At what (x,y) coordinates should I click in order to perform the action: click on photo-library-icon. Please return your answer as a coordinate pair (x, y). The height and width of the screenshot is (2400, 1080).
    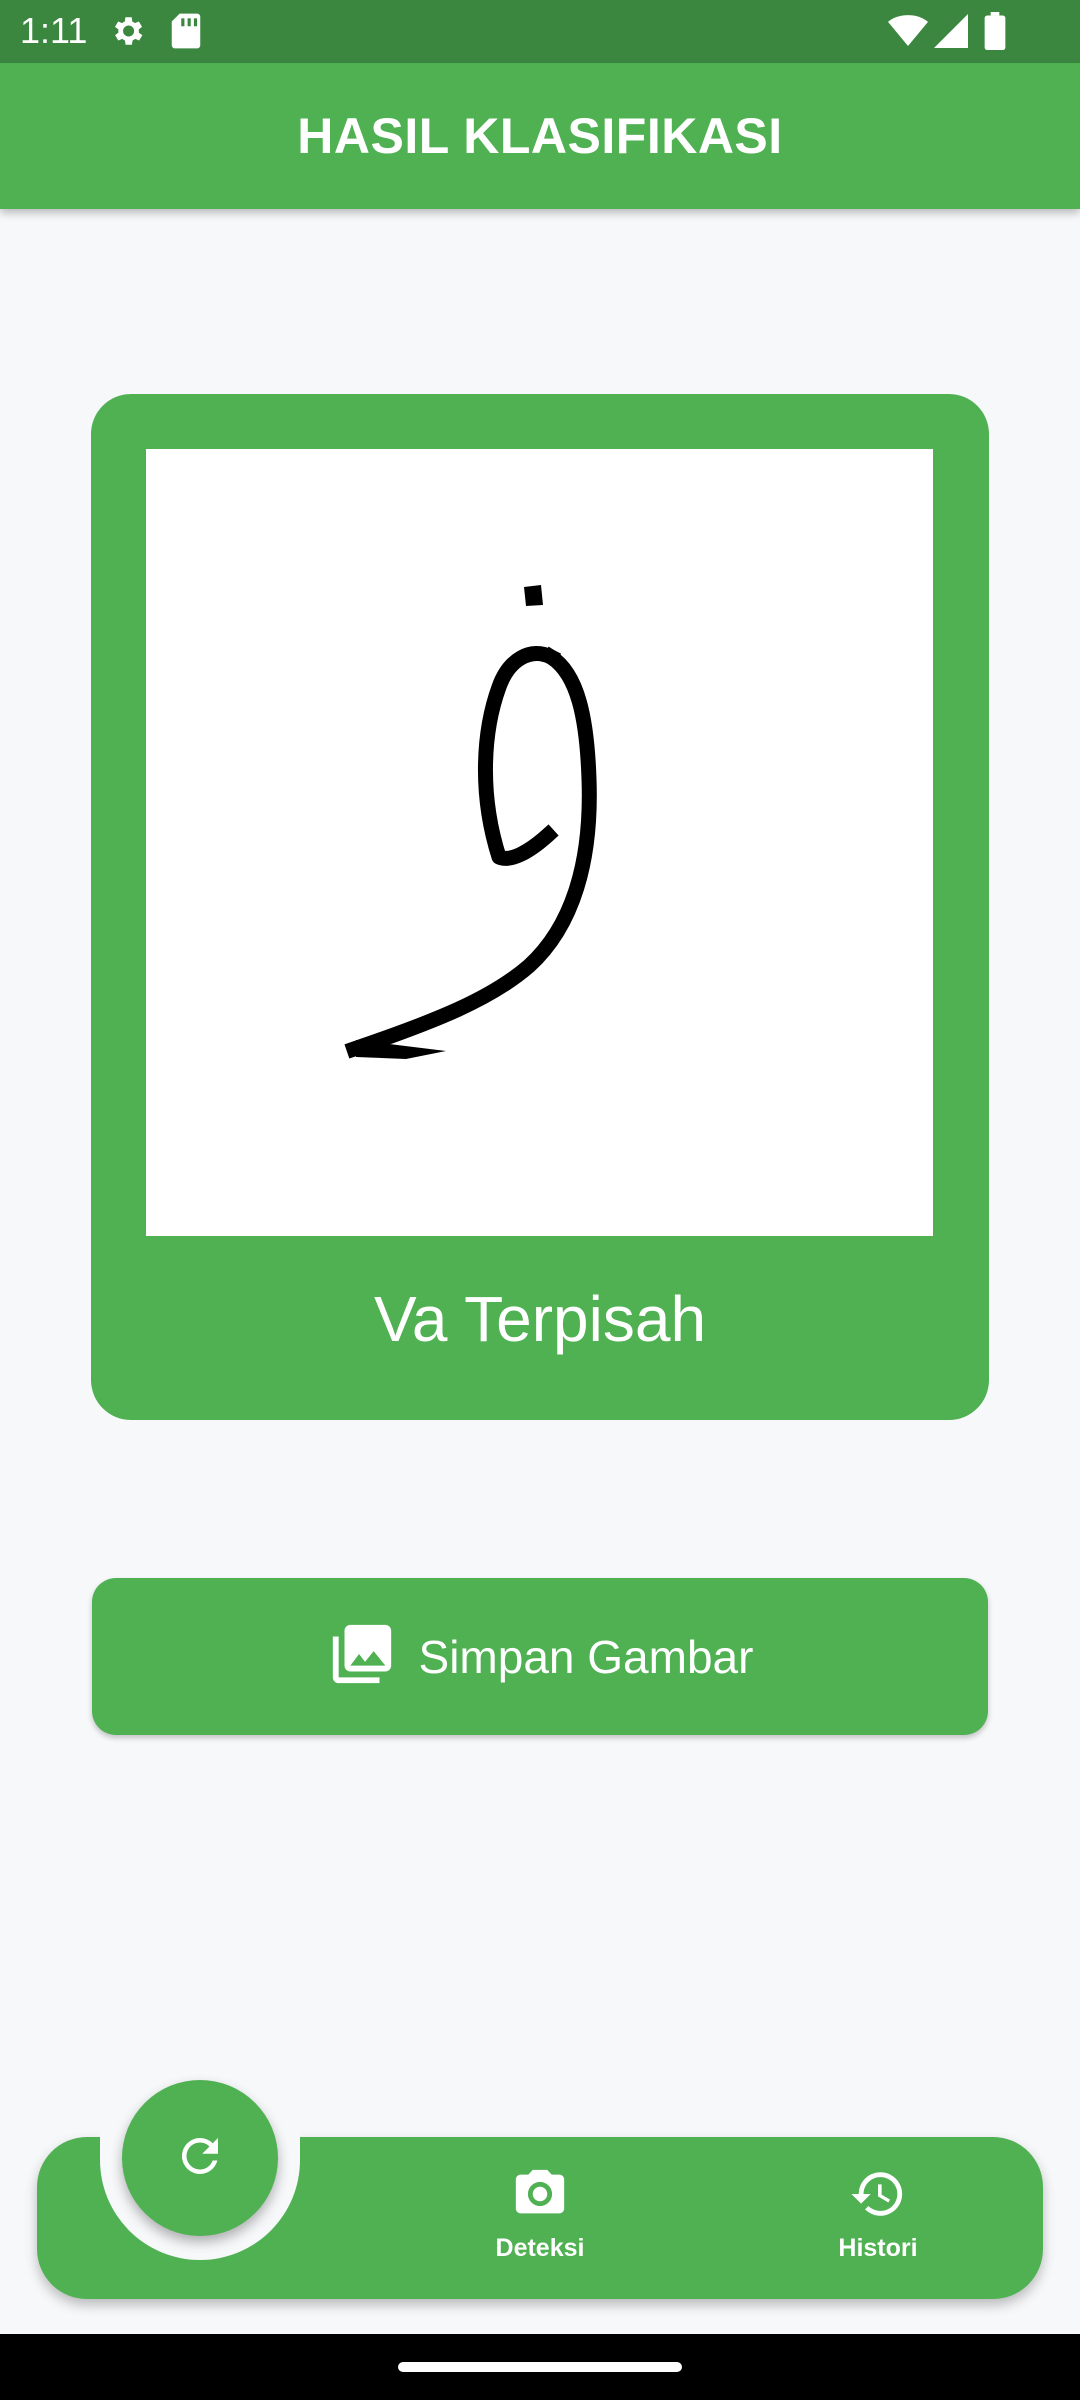
    Looking at the image, I should click on (362, 1656).